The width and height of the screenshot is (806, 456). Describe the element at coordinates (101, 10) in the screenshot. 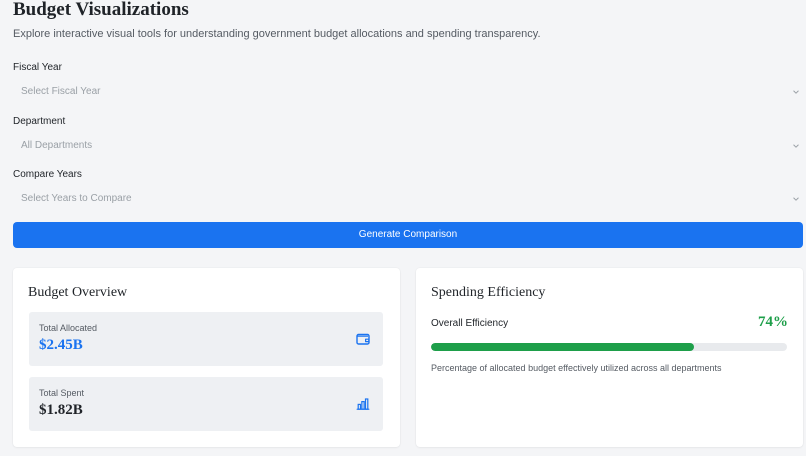

I see `page-title: Budget Visualizations` at that location.